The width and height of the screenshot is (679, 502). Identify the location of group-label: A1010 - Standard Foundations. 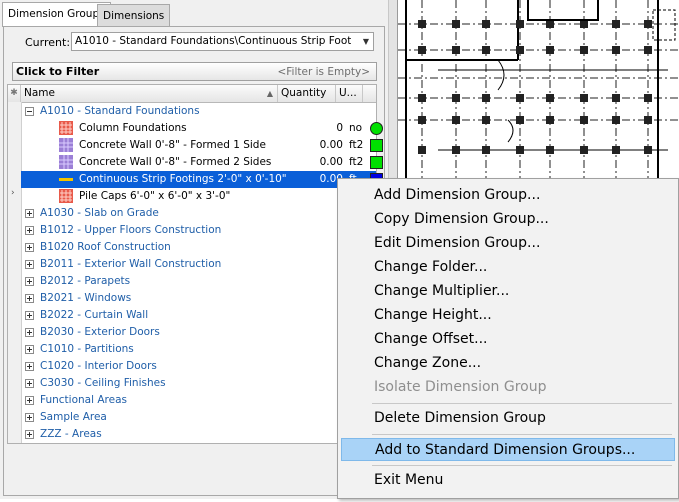
(120, 111).